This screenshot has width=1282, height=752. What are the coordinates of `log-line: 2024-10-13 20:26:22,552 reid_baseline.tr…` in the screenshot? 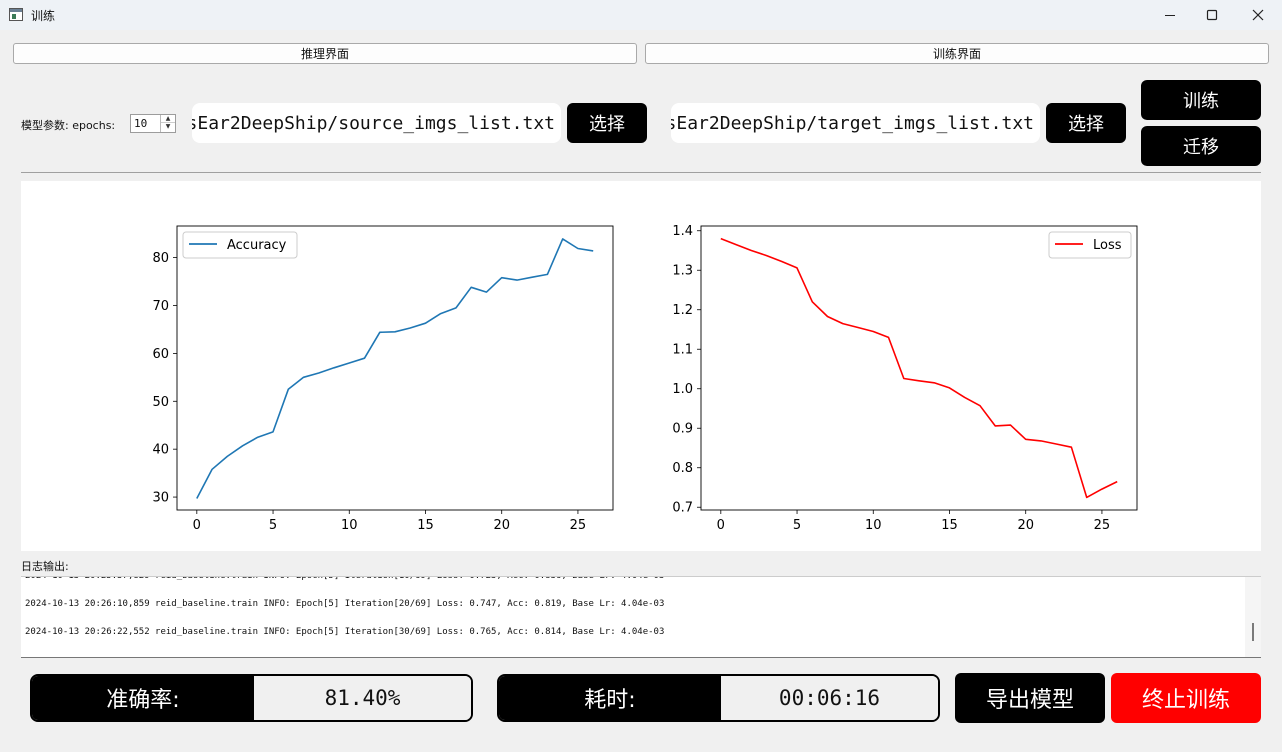 It's located at (345, 632).